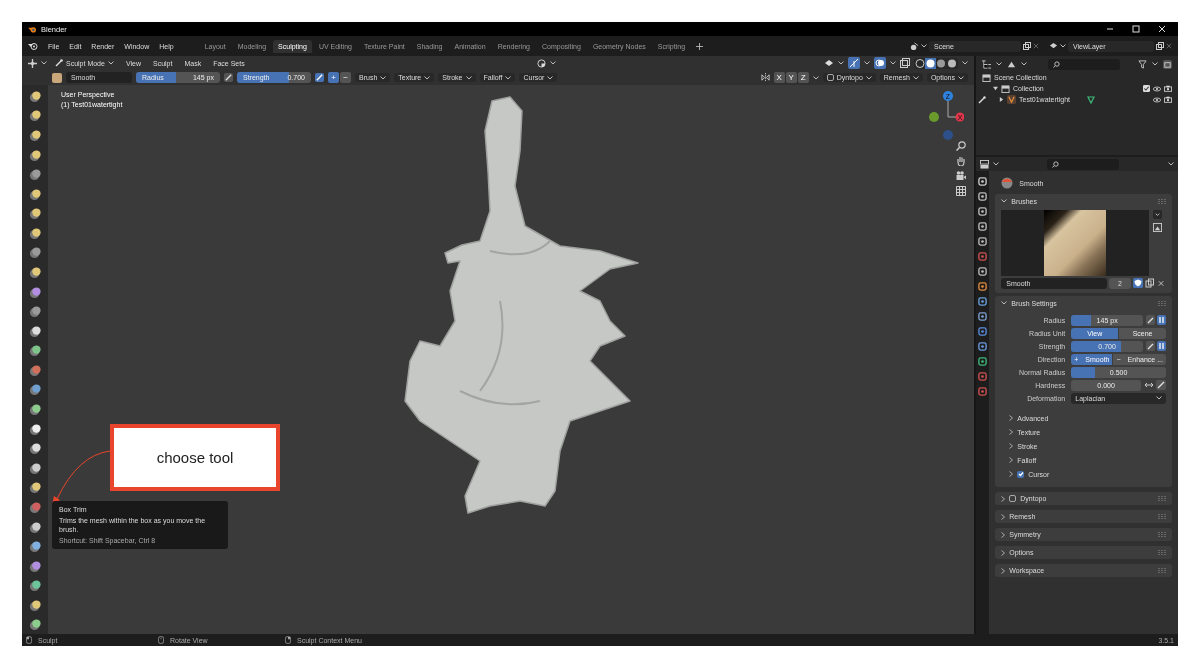 The image size is (1200, 668). Describe the element at coordinates (1167, 64) in the screenshot. I see `new-collection-icon` at that location.